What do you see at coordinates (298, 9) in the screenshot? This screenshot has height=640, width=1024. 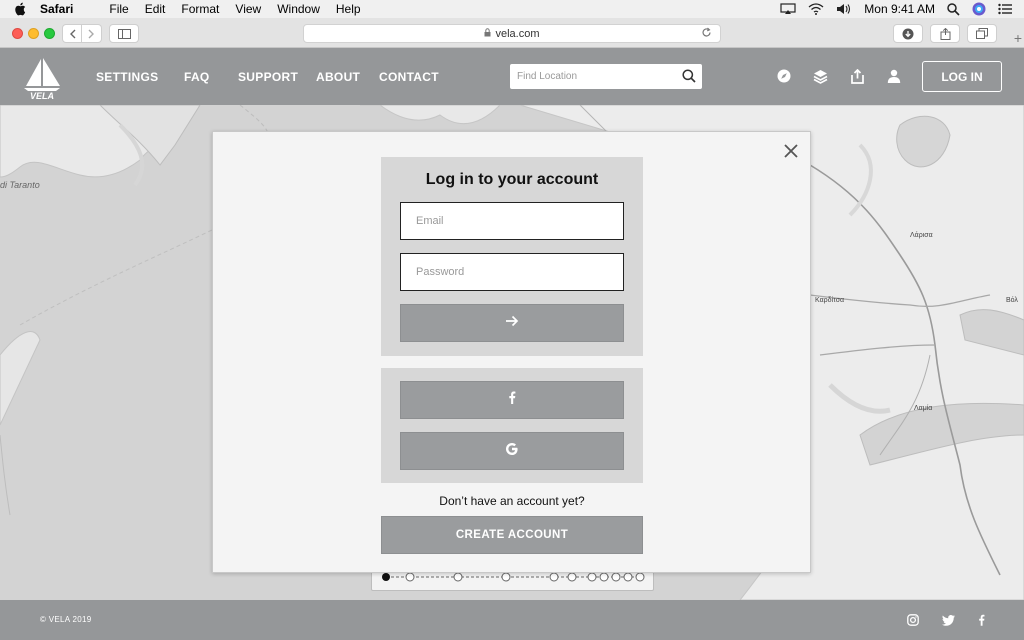 I see `menu-window: Window` at bounding box center [298, 9].